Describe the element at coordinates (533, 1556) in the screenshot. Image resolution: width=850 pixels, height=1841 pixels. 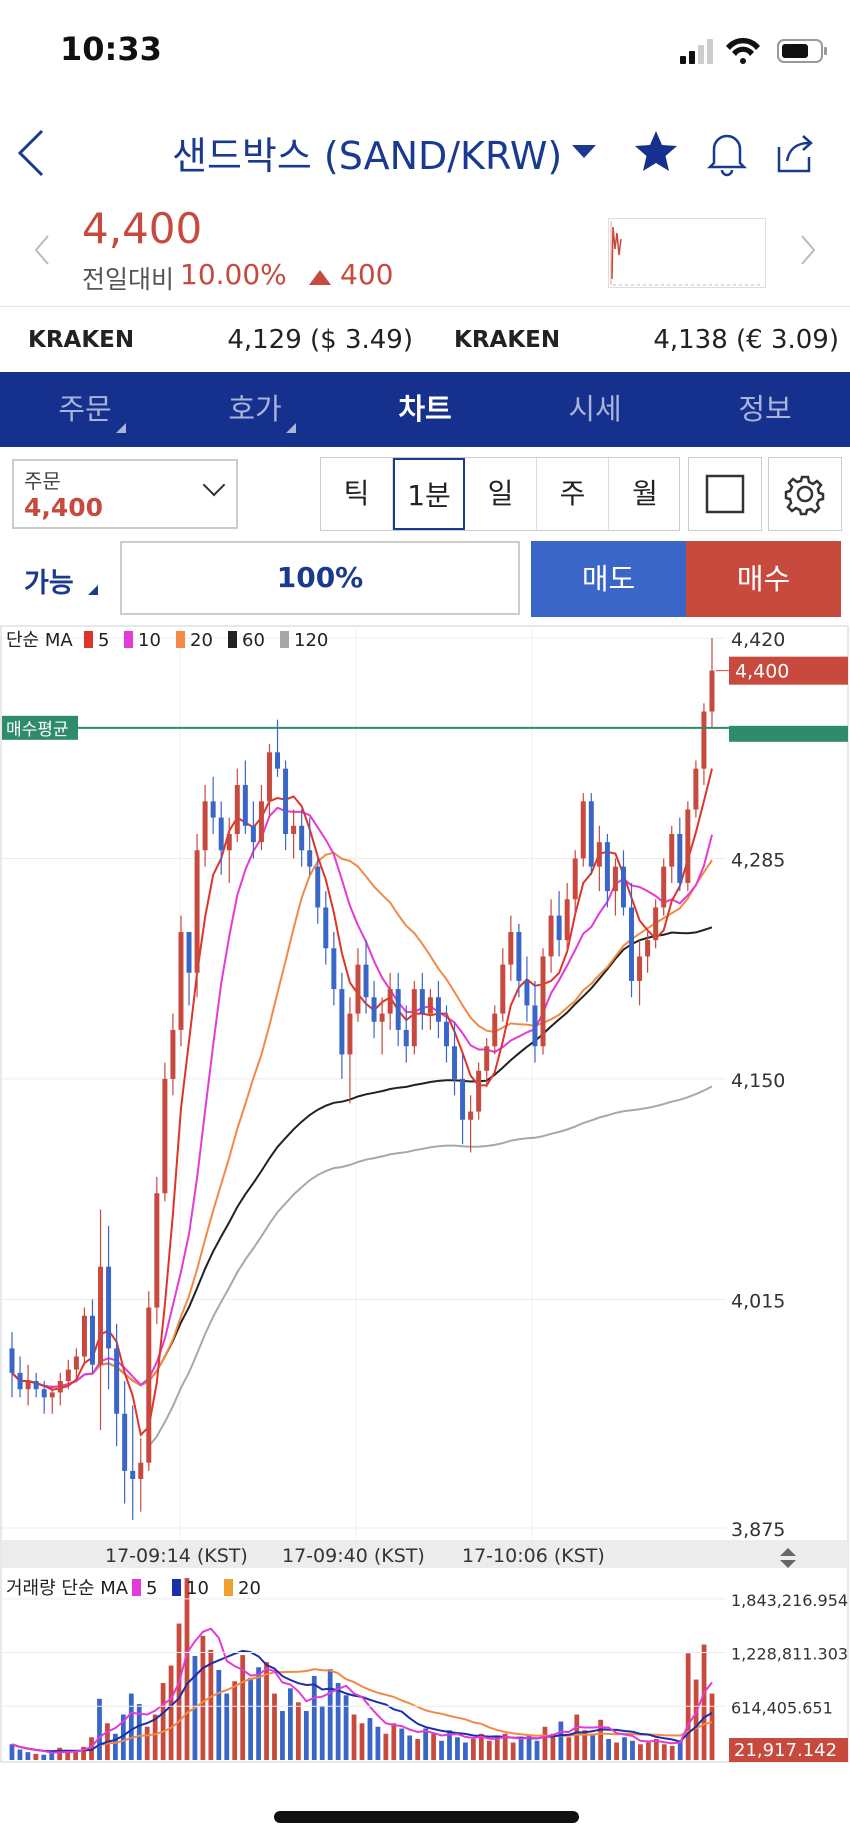
I see `x-tick-label: 17-10:06 (KST)` at that location.